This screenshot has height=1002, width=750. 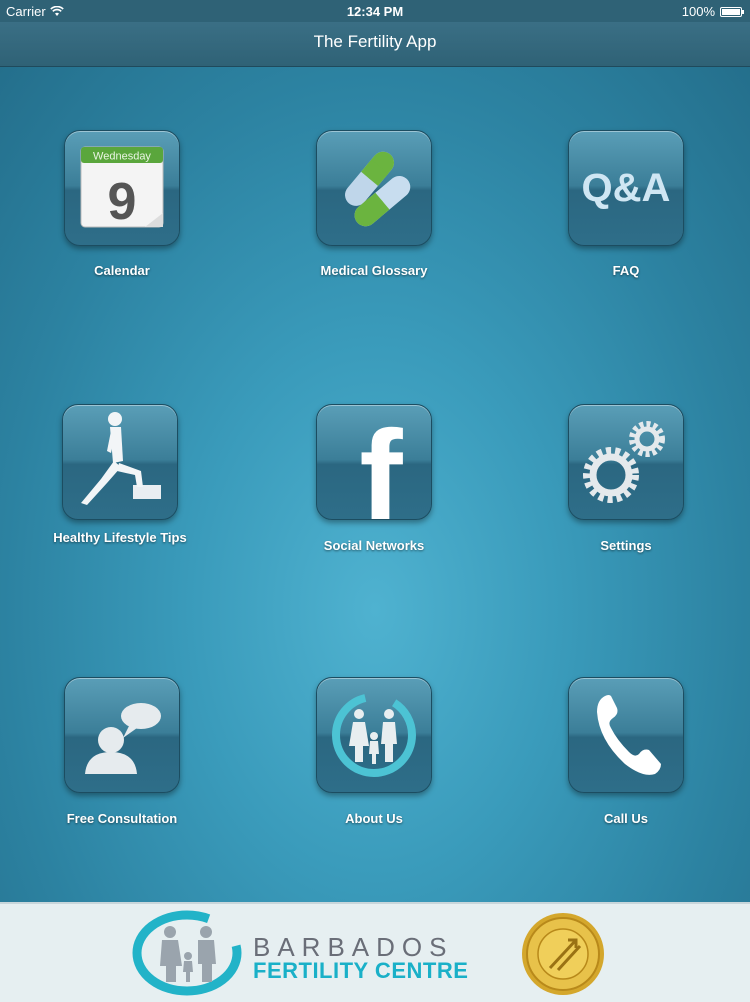 I want to click on tile-settings: Settings, so click(x=626, y=479).